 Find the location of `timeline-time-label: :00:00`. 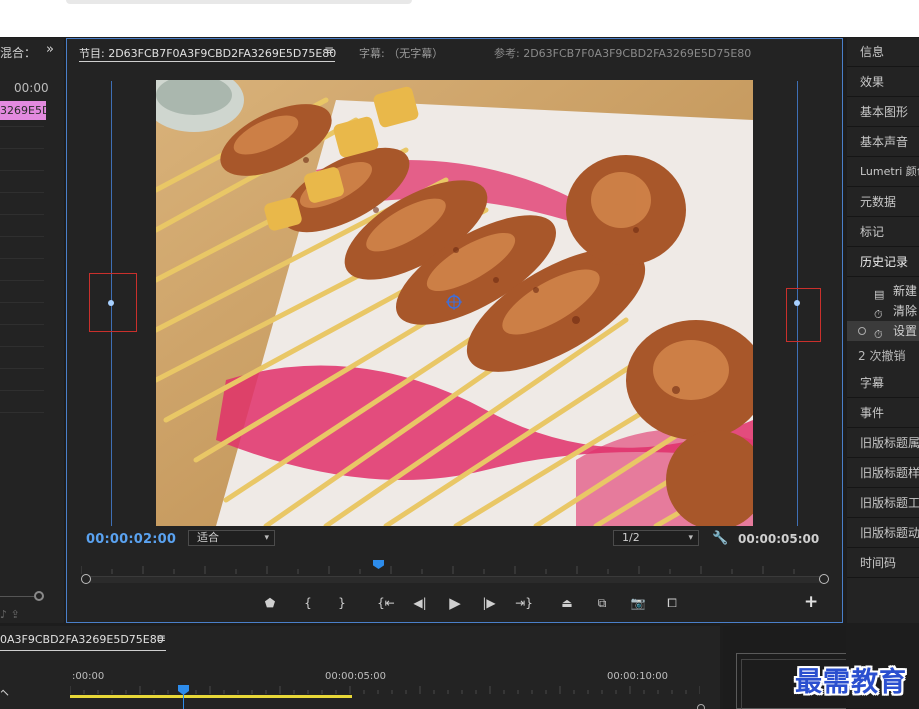

timeline-time-label: :00:00 is located at coordinates (88, 676).